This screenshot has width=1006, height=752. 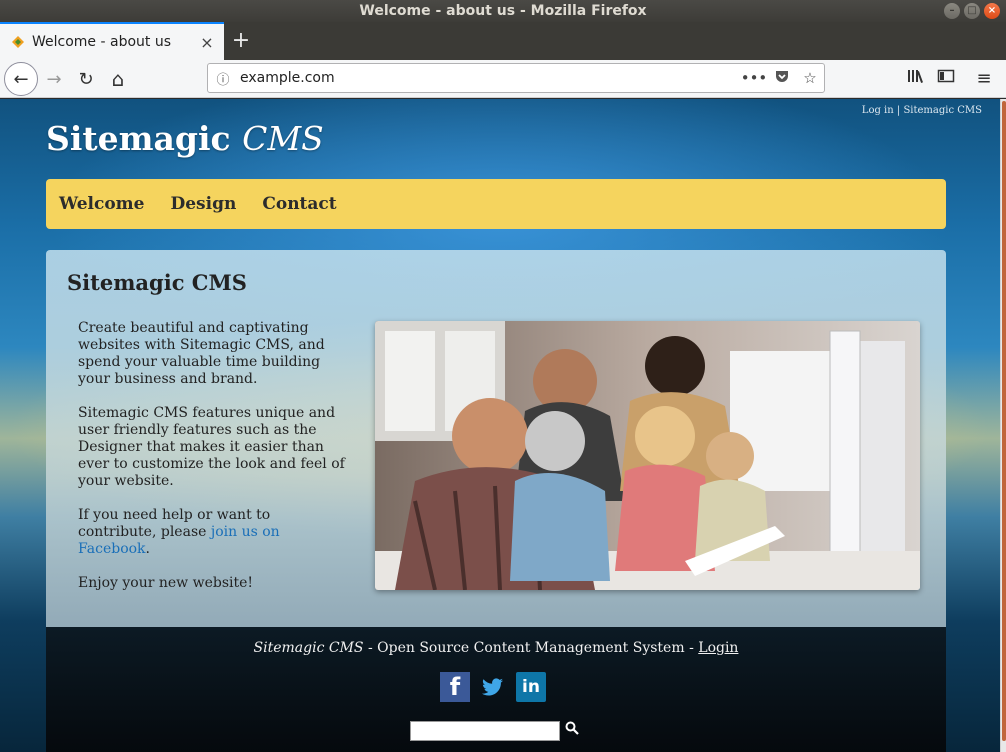 I want to click on page-actions-icon: •••, so click(x=754, y=78).